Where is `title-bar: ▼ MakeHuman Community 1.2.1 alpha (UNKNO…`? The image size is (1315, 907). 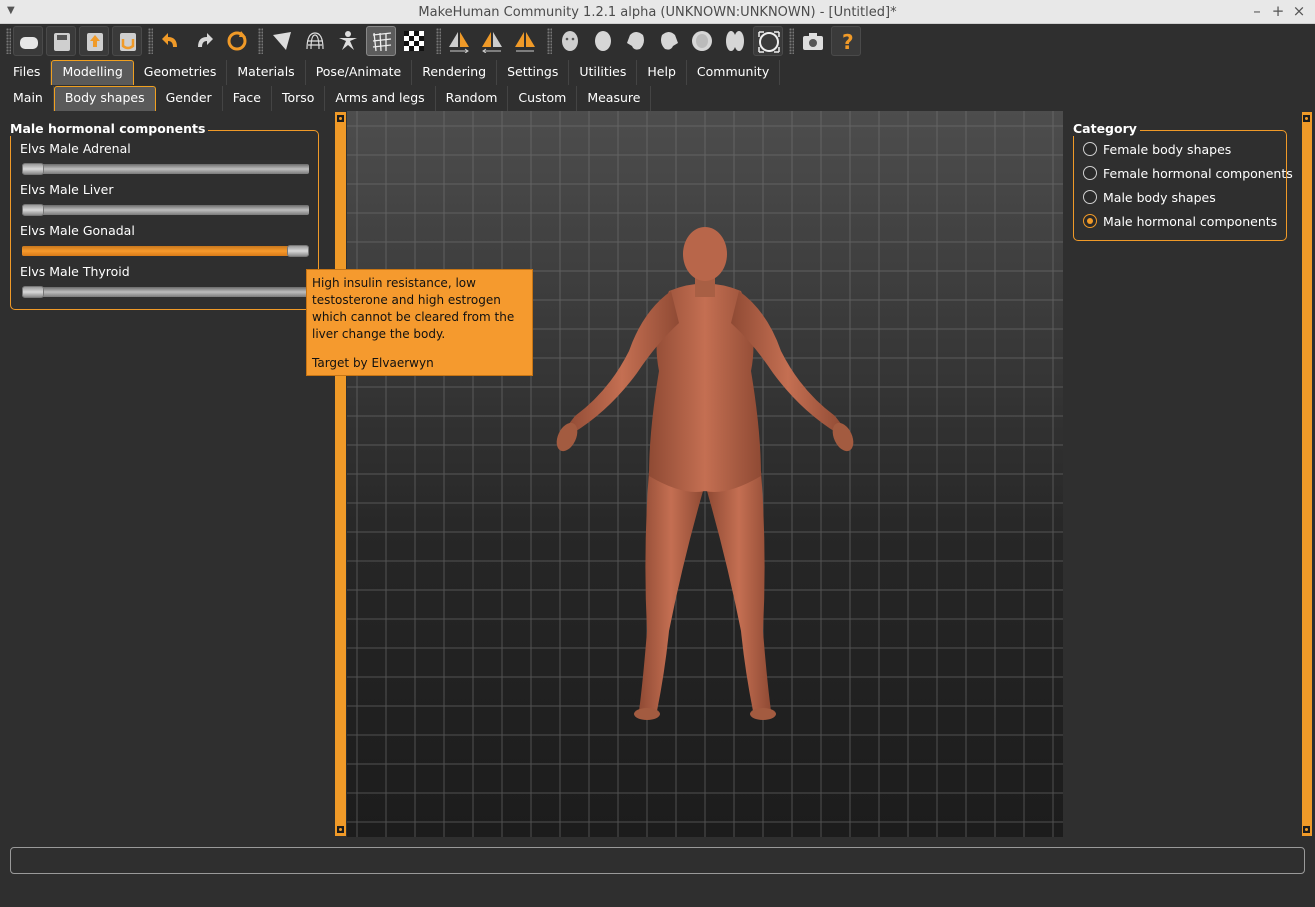 title-bar: ▼ MakeHuman Community 1.2.1 alpha (UNKNO… is located at coordinates (657, 12).